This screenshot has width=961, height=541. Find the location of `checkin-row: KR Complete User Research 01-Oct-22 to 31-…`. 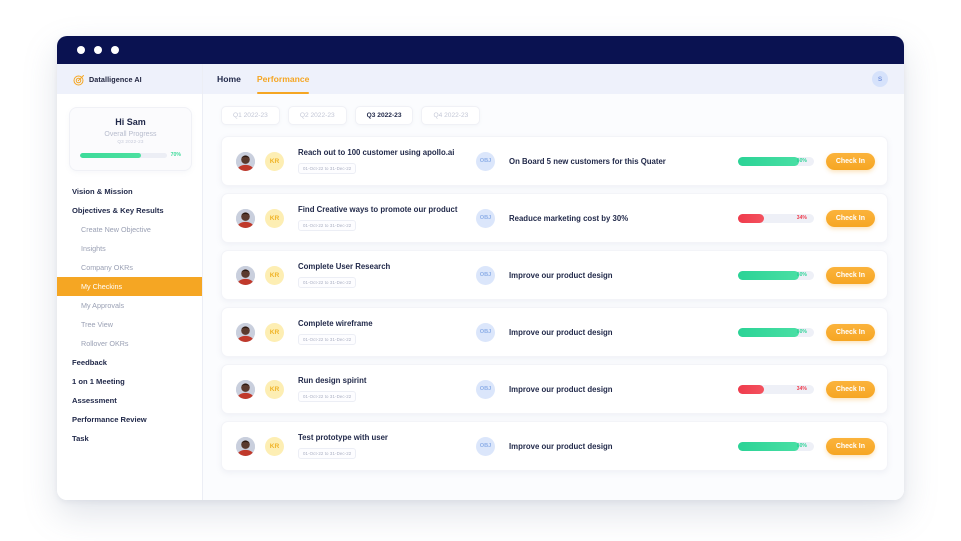

checkin-row: KR Complete User Research 01-Oct-22 to 31-… is located at coordinates (554, 275).